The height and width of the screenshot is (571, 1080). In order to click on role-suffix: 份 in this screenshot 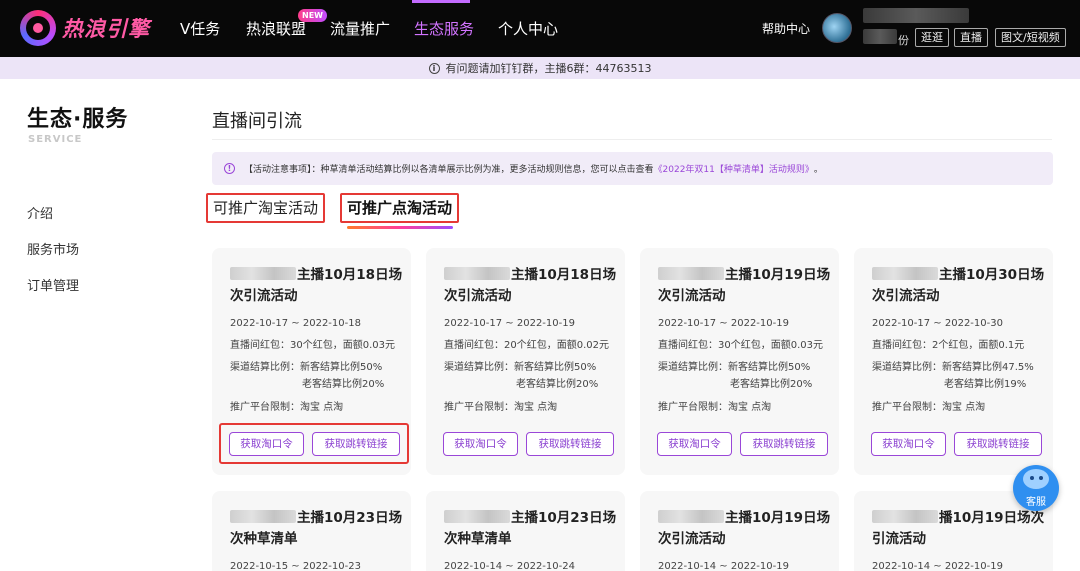, I will do `click(903, 40)`.